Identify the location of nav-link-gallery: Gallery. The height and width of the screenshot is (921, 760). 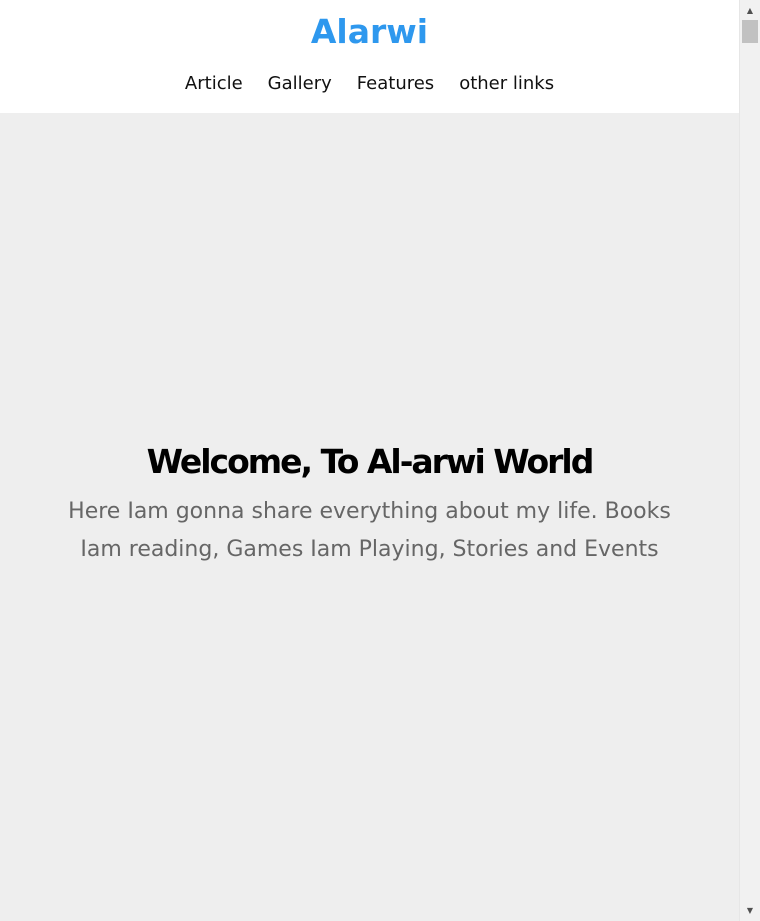
(300, 84).